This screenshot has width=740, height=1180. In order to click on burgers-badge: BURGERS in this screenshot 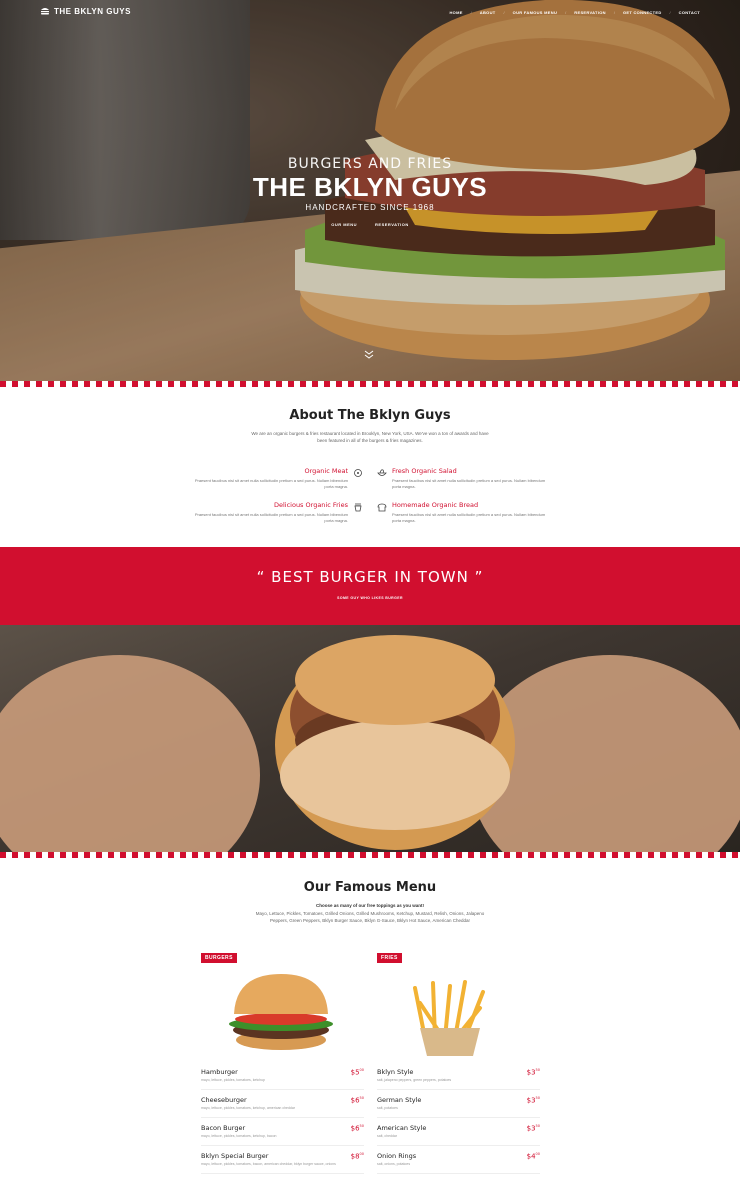, I will do `click(219, 958)`.